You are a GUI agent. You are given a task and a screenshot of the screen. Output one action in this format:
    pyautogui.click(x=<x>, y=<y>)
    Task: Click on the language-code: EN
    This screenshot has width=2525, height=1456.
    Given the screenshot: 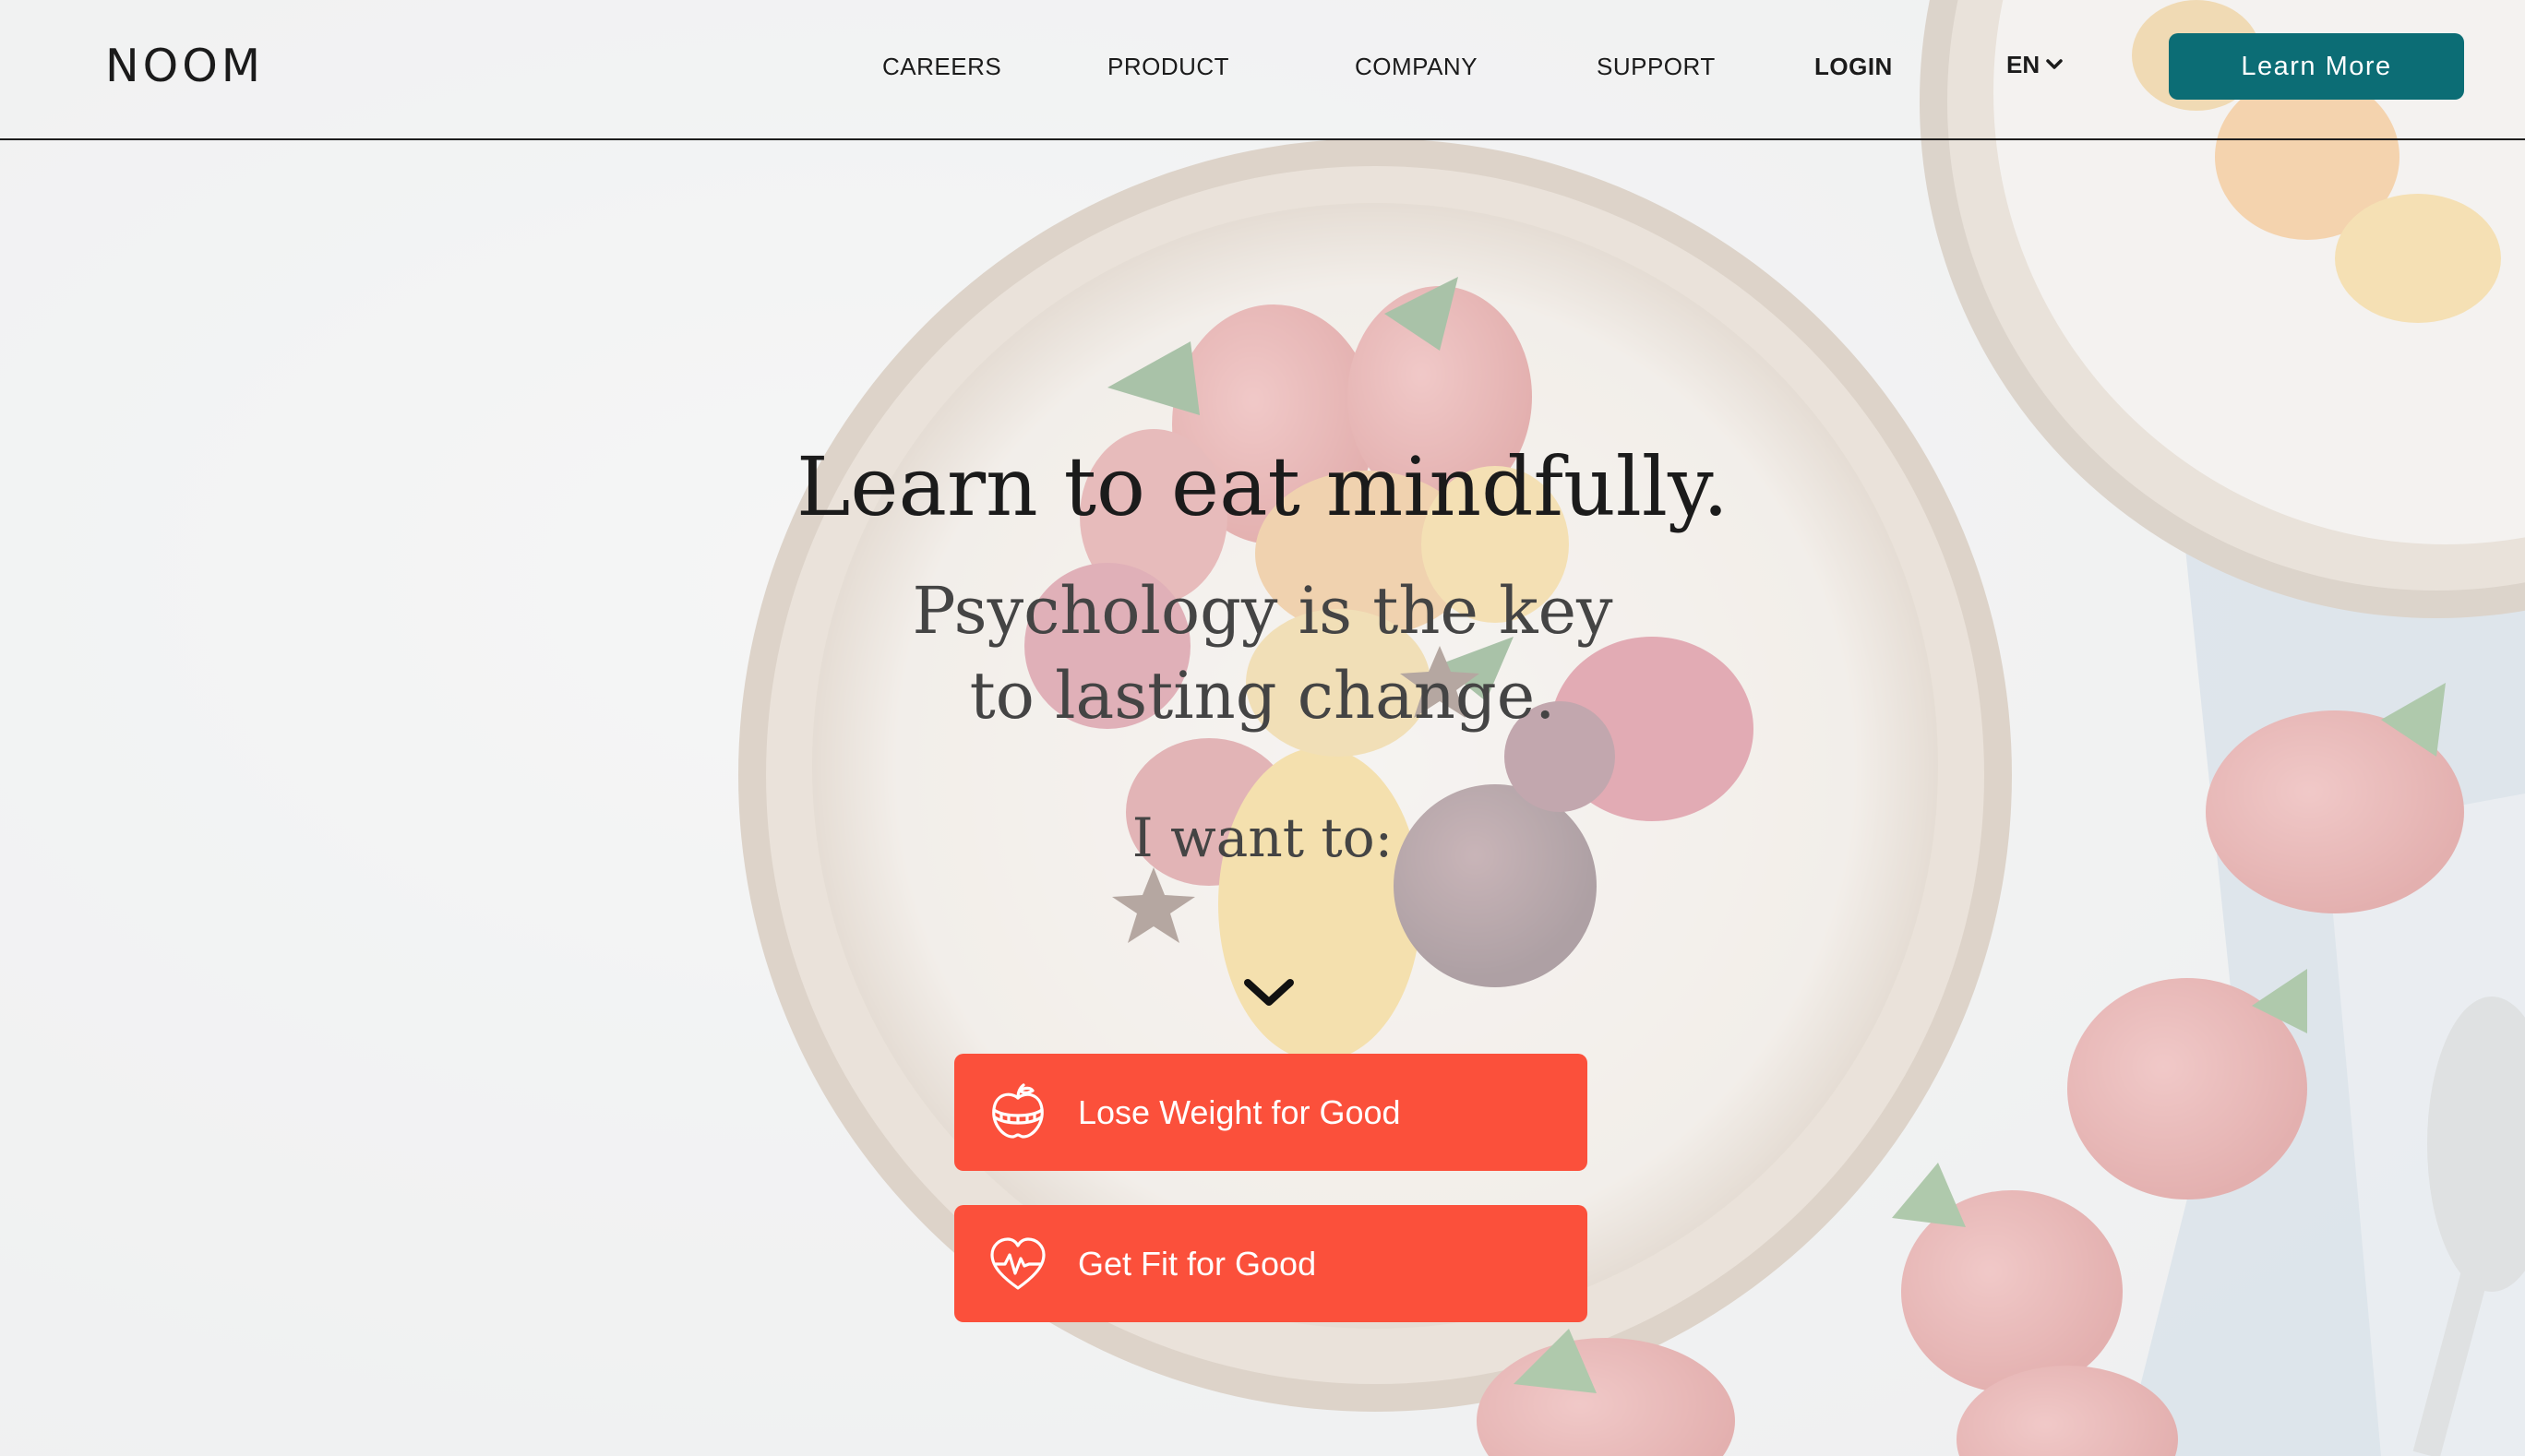 What is the action you would take?
    pyautogui.click(x=2023, y=64)
    